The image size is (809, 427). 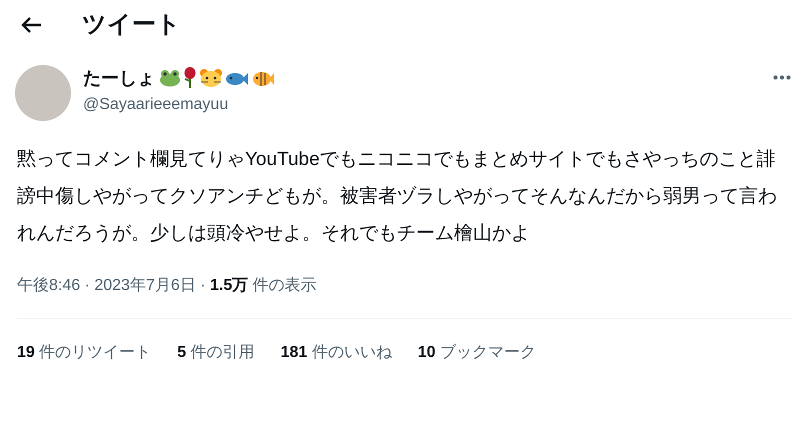 What do you see at coordinates (211, 78) in the screenshot?
I see `hamster-icon` at bounding box center [211, 78].